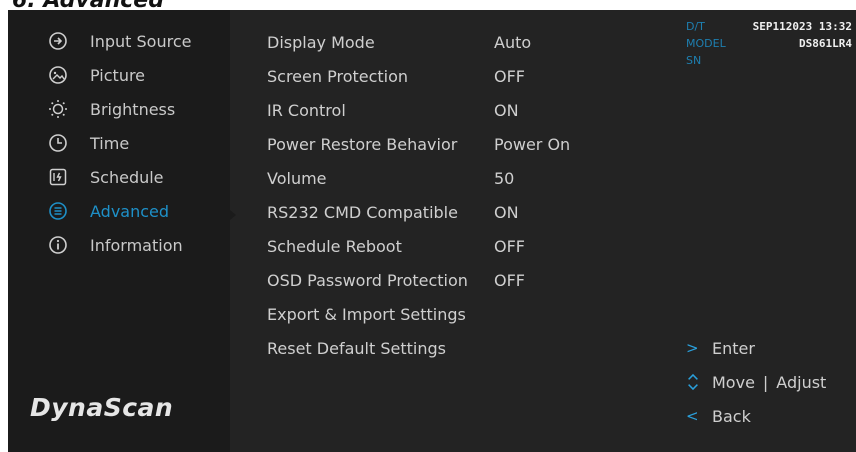  What do you see at coordinates (58, 41) in the screenshot?
I see `input-source-icon` at bounding box center [58, 41].